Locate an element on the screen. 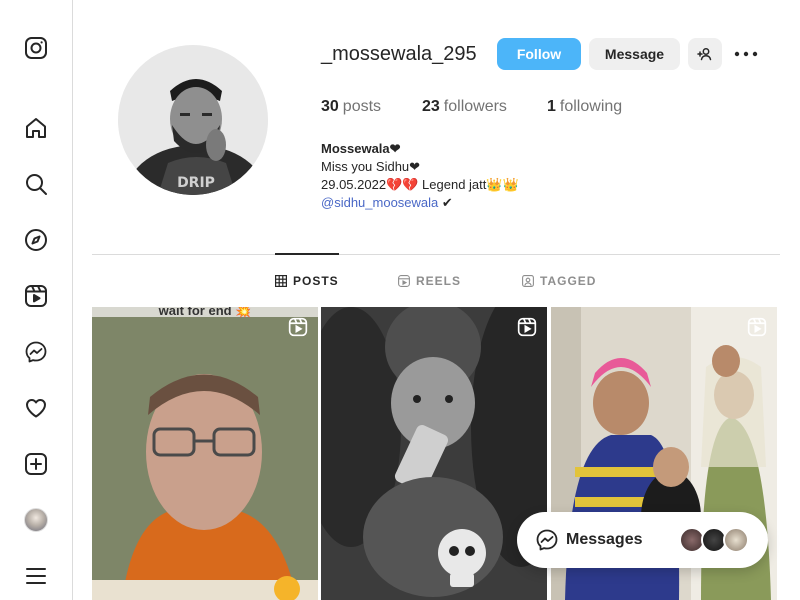 The image size is (800, 600). messages-label: Messages is located at coordinates (604, 539).